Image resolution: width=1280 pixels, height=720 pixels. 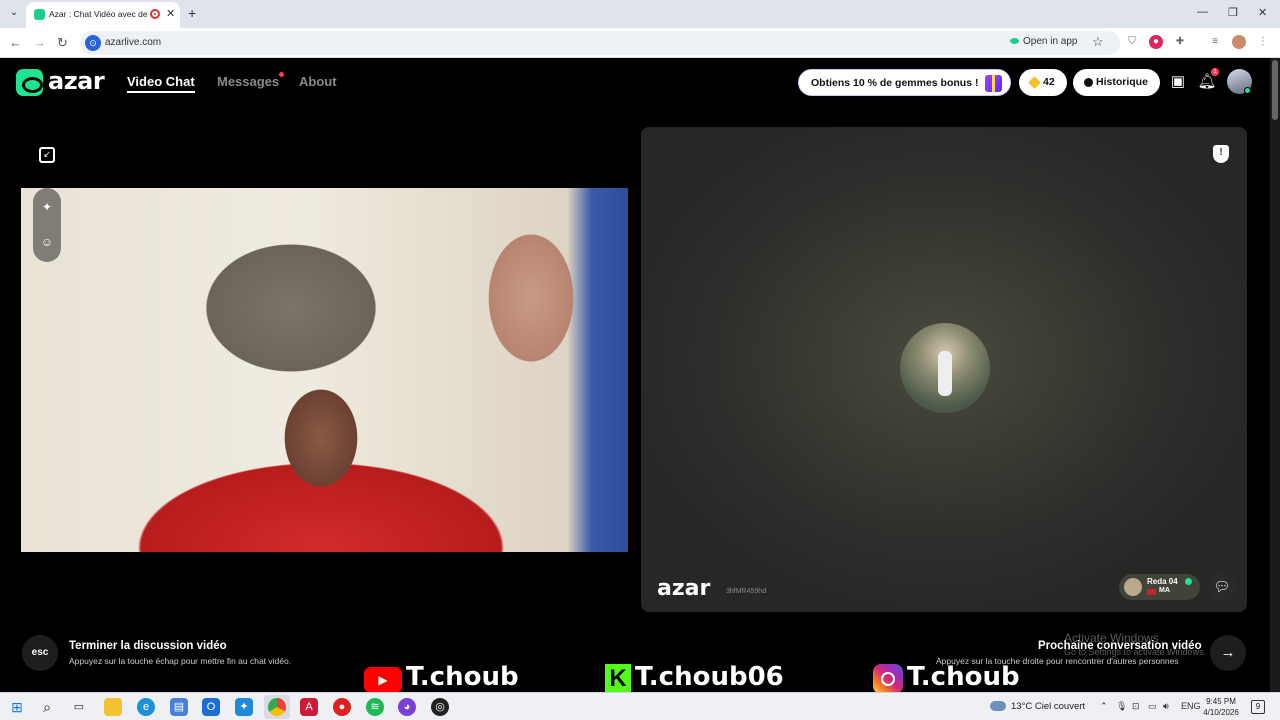 I want to click on scrollbar-thumb, so click(x=1275, y=90).